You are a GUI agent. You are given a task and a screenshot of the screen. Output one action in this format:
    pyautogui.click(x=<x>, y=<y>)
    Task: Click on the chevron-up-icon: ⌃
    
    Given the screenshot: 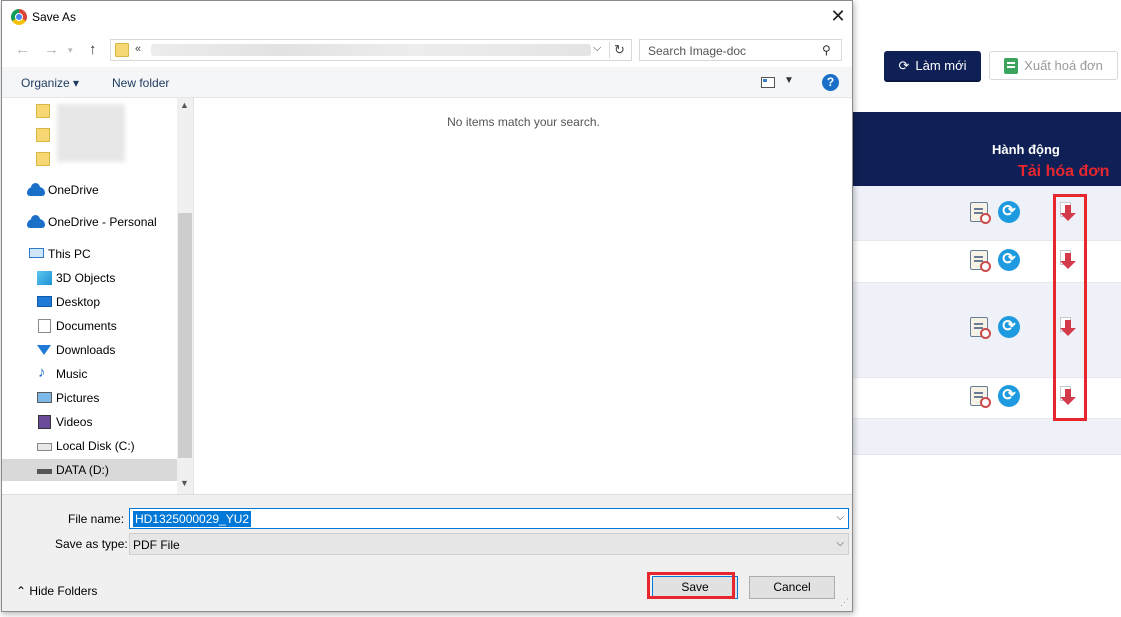 What is the action you would take?
    pyautogui.click(x=21, y=591)
    